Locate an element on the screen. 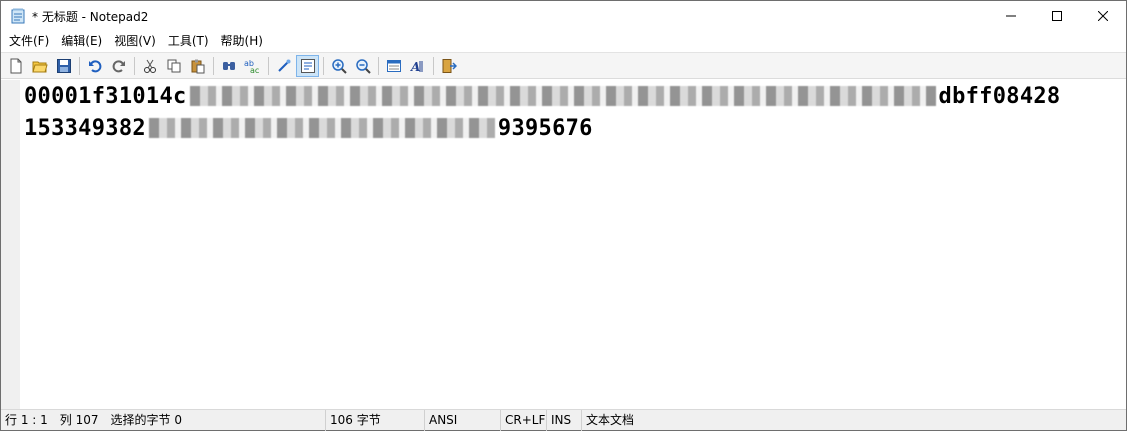  paste-icon is located at coordinates (197, 66).